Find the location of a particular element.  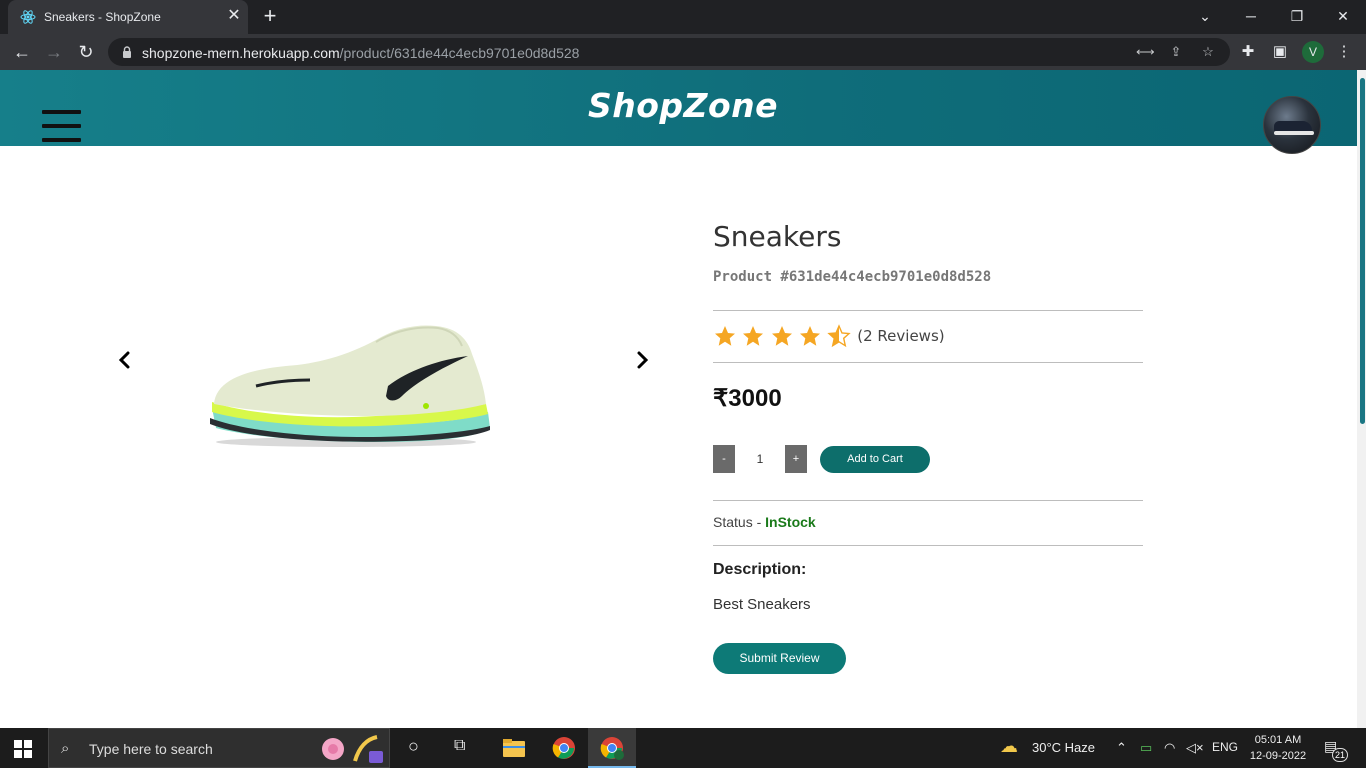

search-icon: ⌕ is located at coordinates (65, 748).